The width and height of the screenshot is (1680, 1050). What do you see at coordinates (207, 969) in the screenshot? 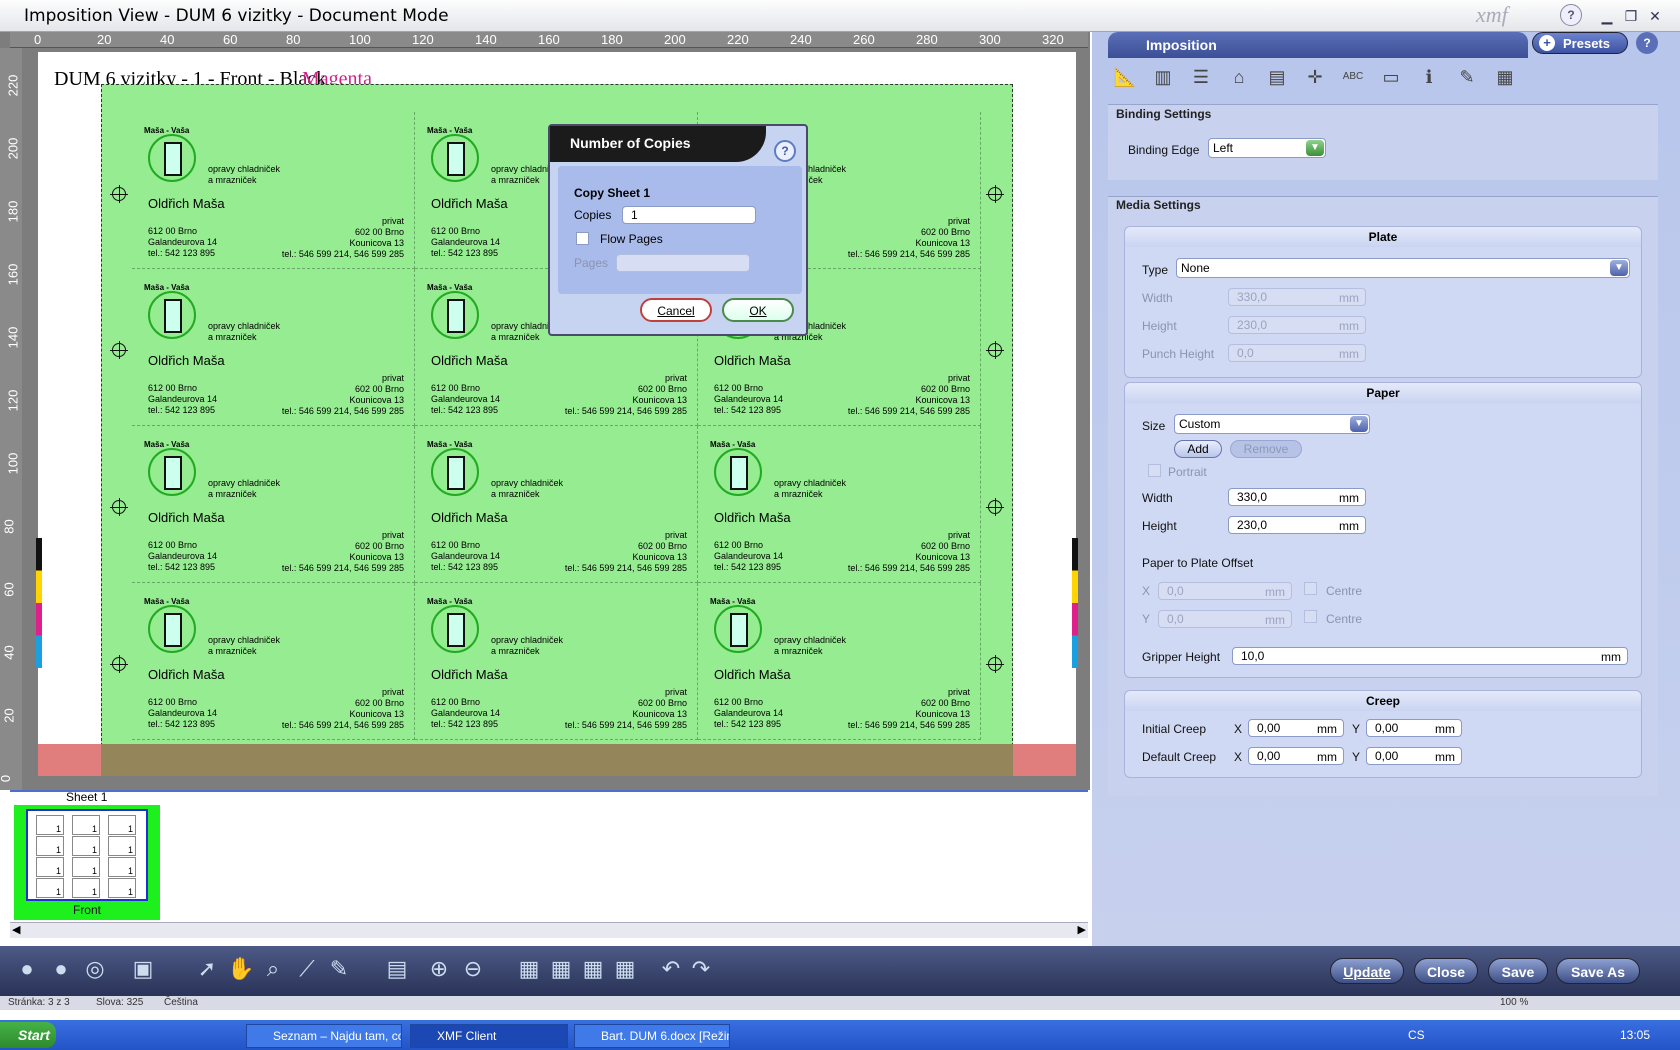
I see `pointer-icon: ➚` at bounding box center [207, 969].